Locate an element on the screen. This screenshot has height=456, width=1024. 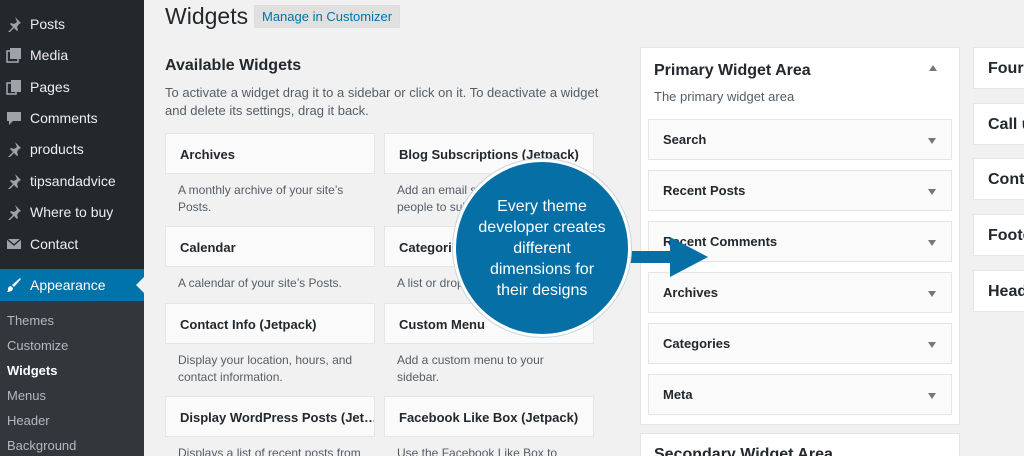
area-widget-categories: Categories is located at coordinates (800, 343).